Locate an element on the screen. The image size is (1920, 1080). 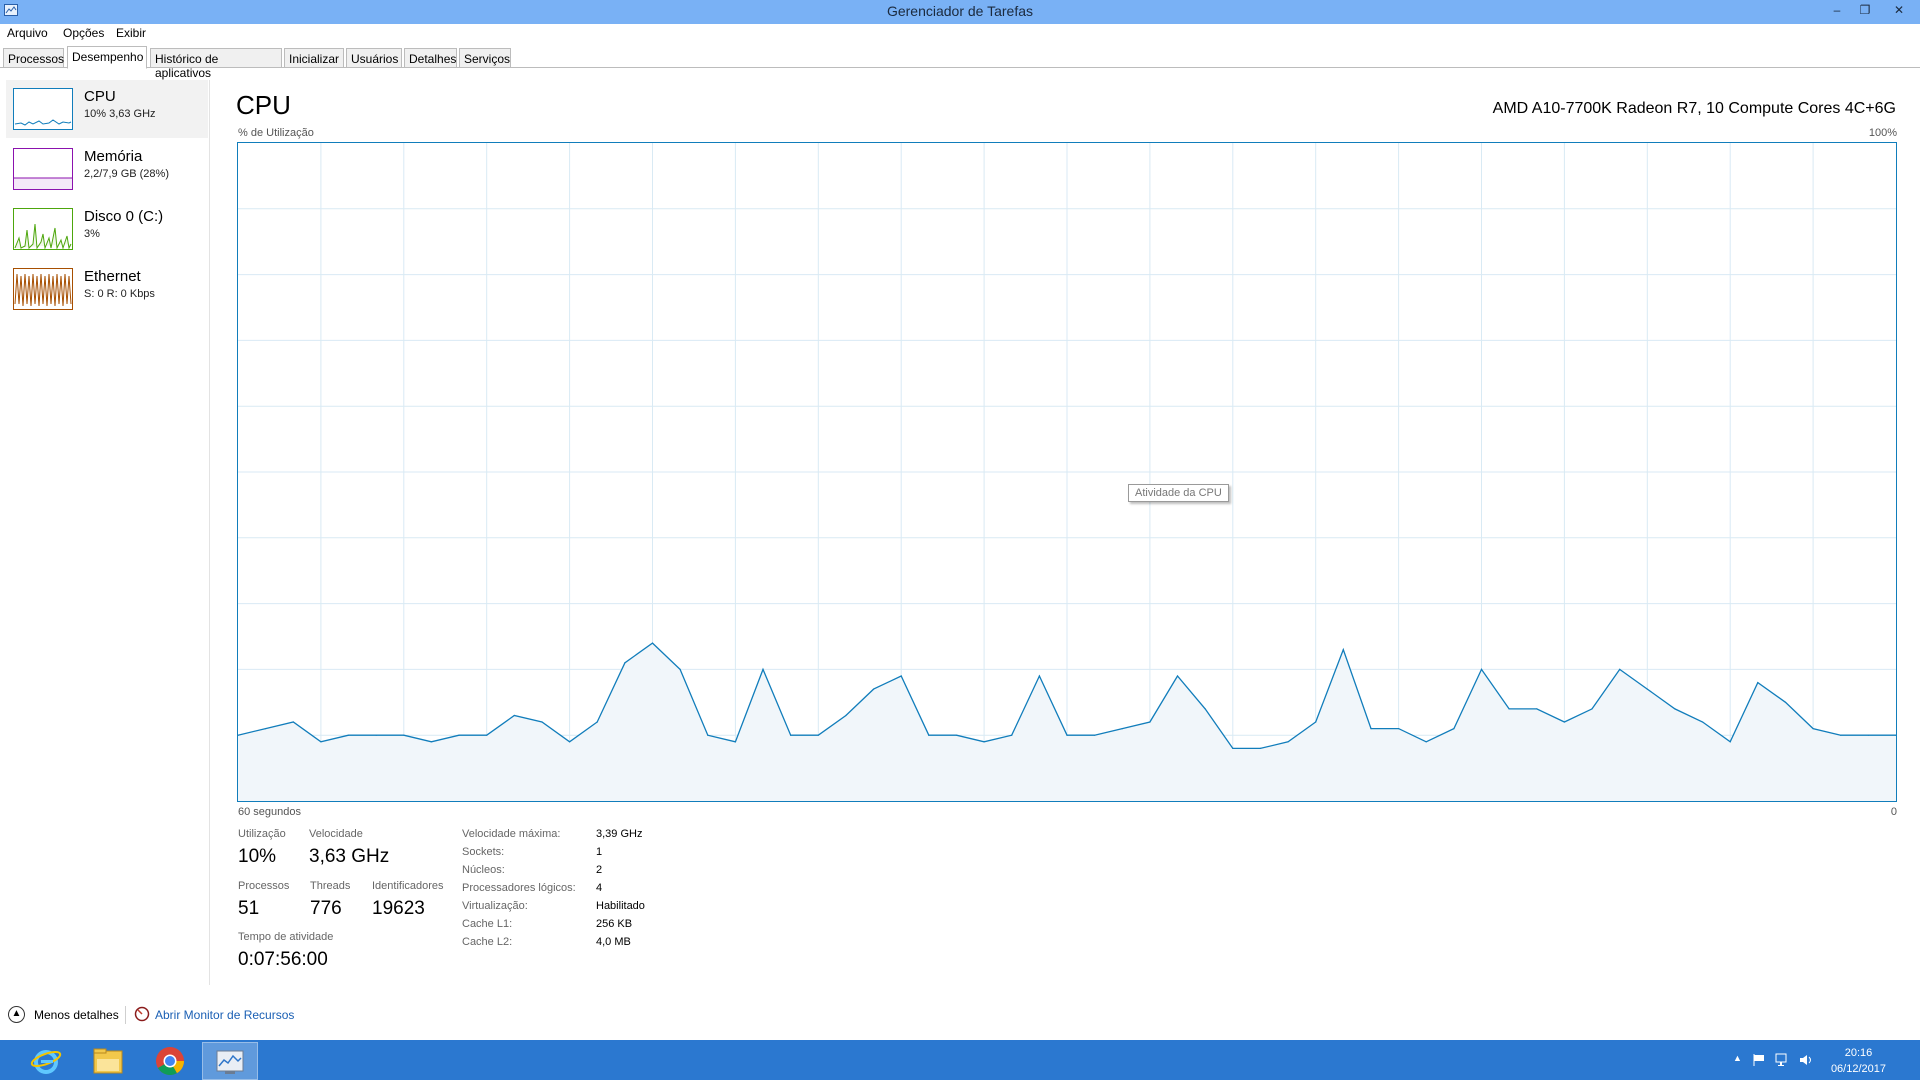
close-button: ✕ is located at coordinates (1899, 11).